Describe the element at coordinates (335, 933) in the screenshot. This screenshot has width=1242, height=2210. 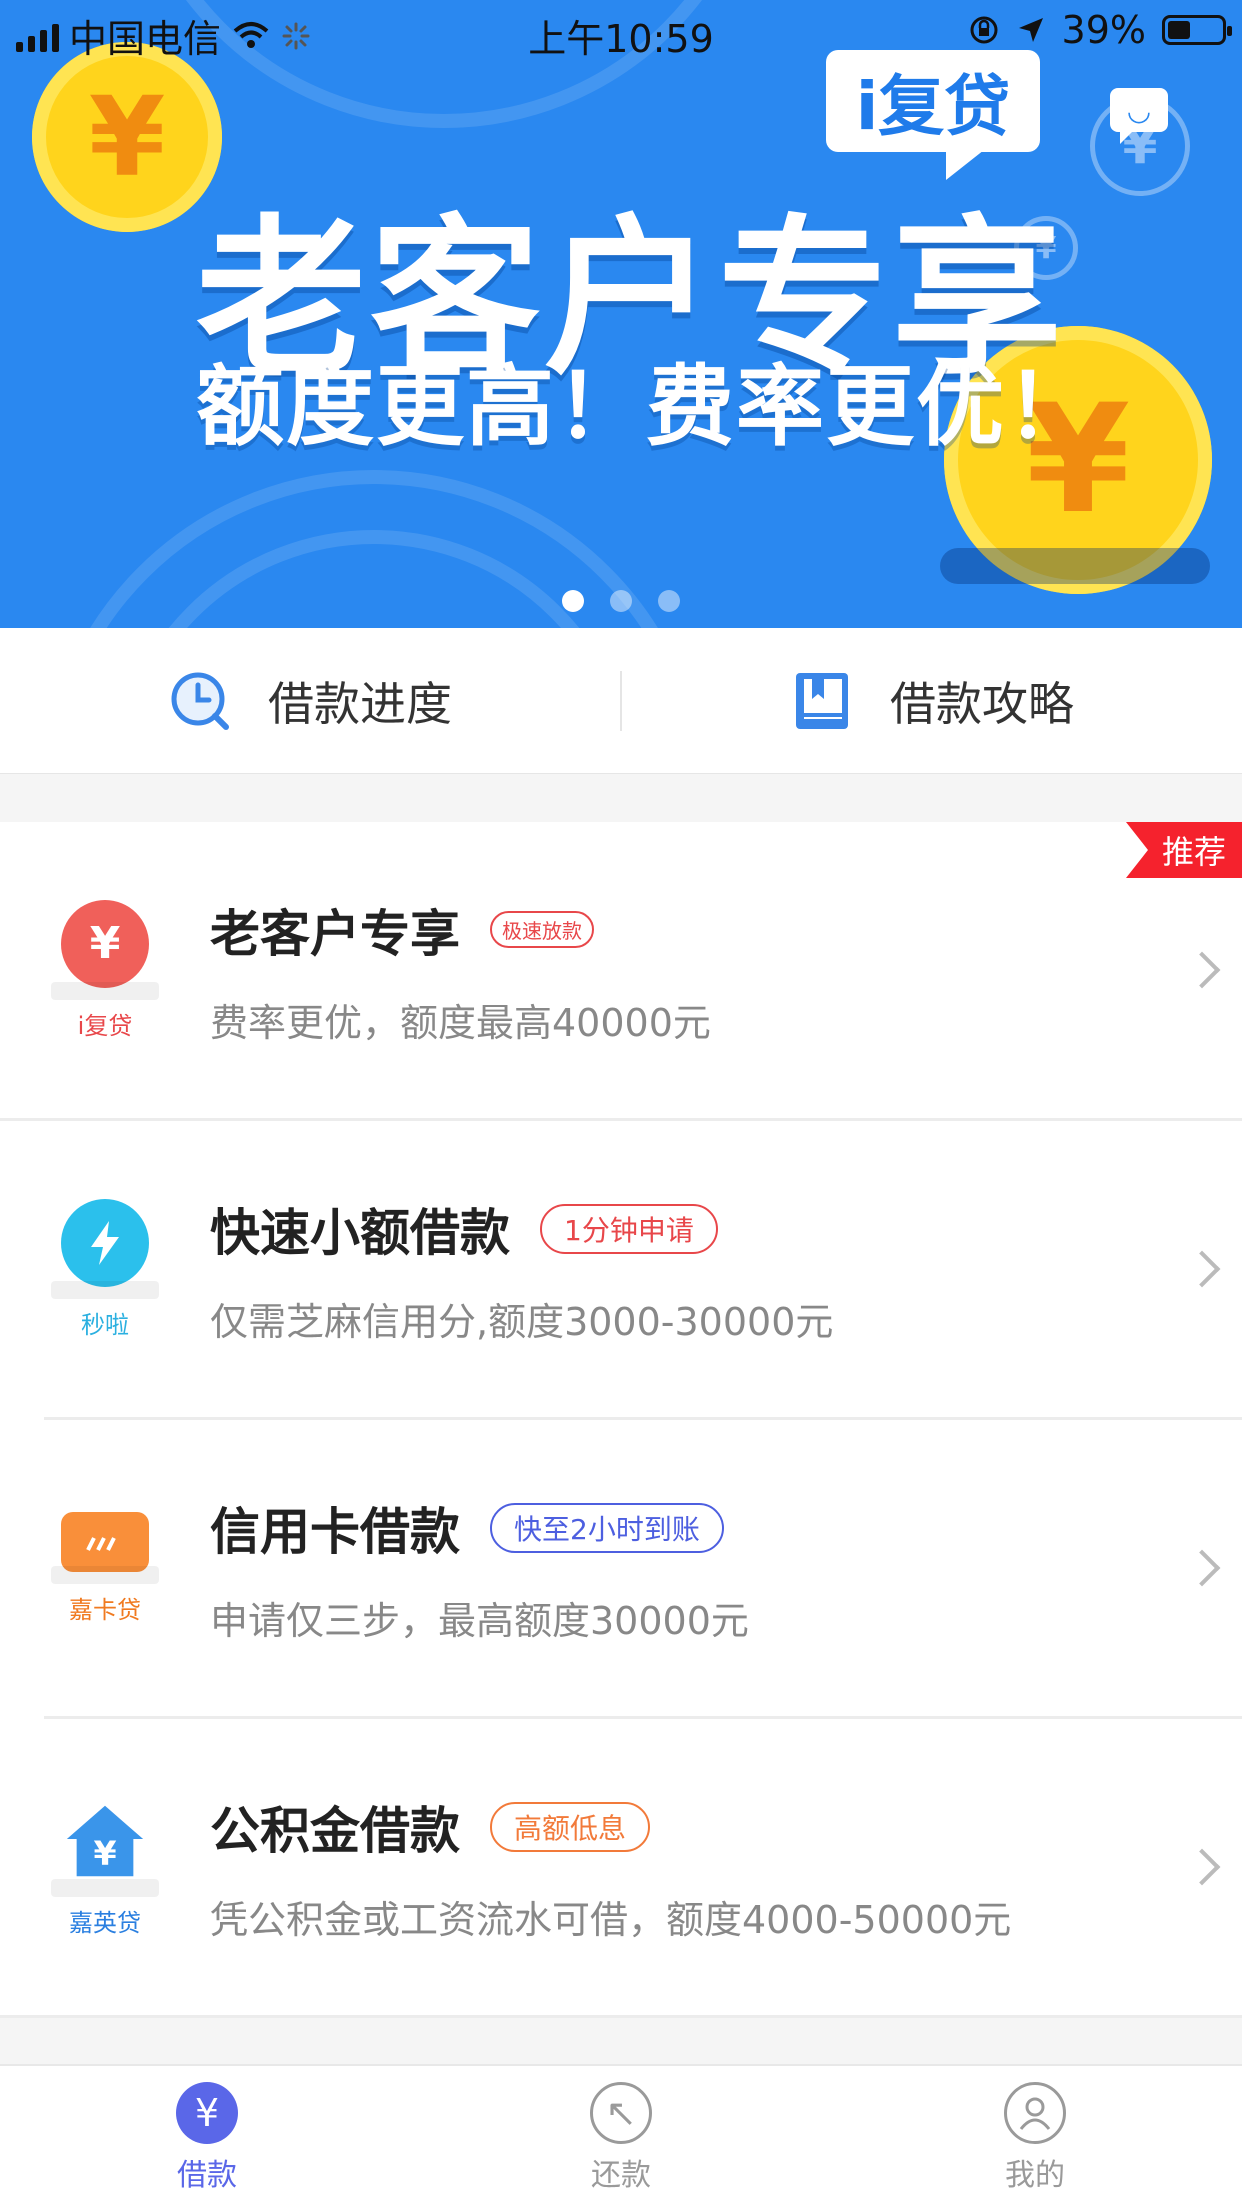
I see `product-title: 老客户专享` at that location.